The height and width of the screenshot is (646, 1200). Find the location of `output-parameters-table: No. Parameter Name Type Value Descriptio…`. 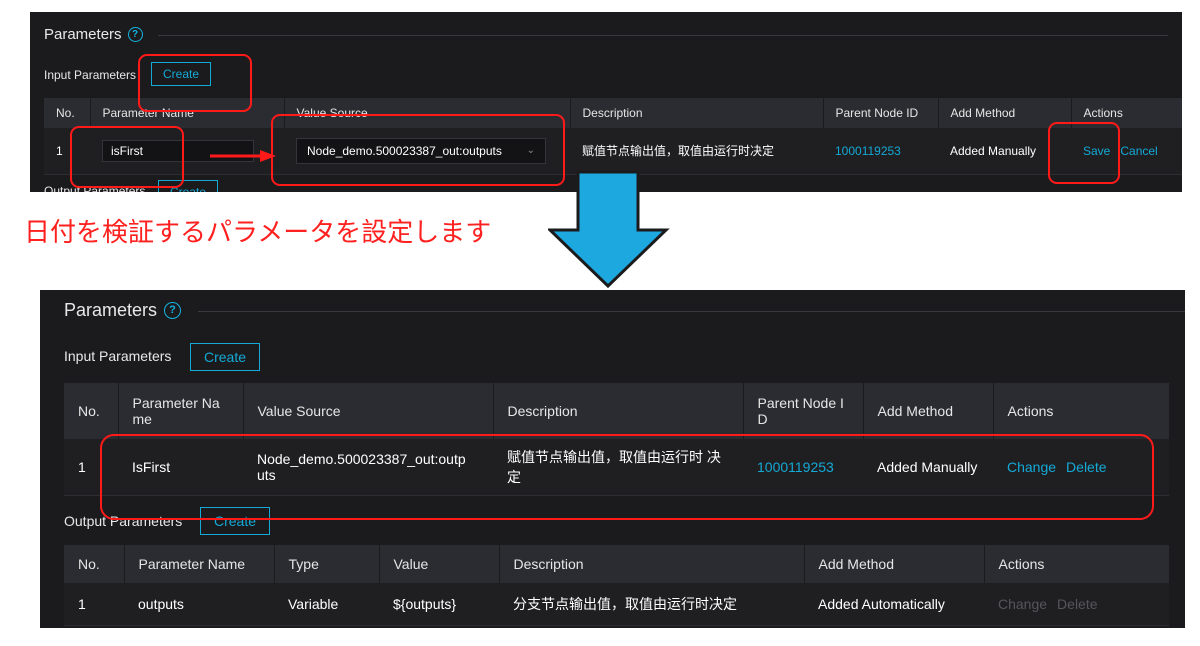

output-parameters-table: No. Parameter Name Type Value Descriptio… is located at coordinates (617, 585).